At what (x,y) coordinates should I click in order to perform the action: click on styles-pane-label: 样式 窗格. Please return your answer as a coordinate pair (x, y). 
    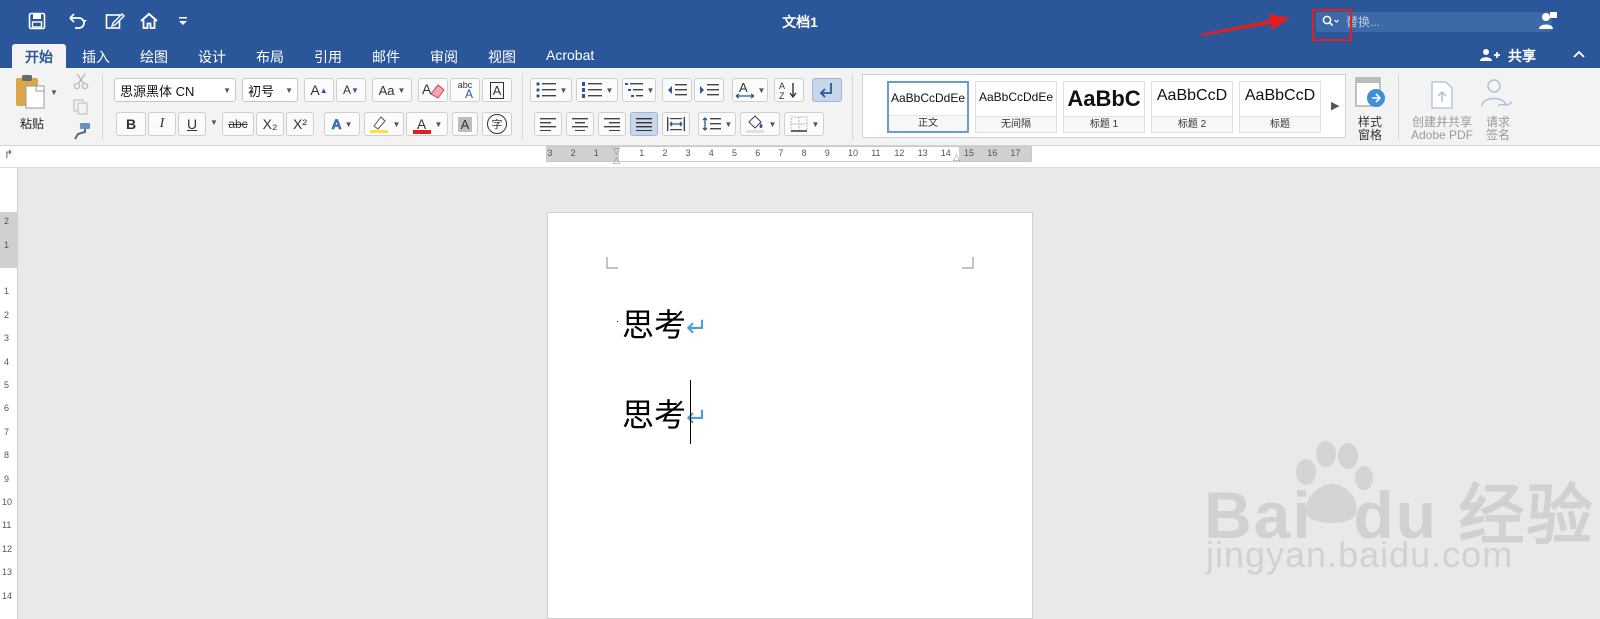
    Looking at the image, I should click on (1370, 129).